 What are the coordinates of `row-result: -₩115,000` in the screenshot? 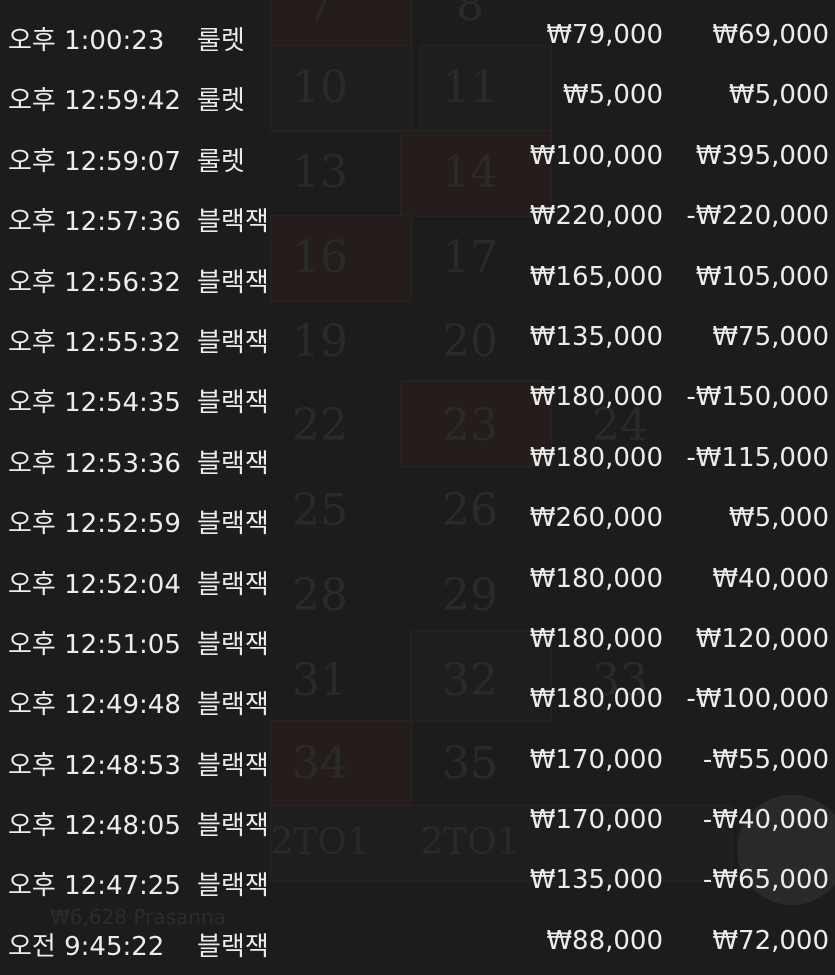 It's located at (757, 457).